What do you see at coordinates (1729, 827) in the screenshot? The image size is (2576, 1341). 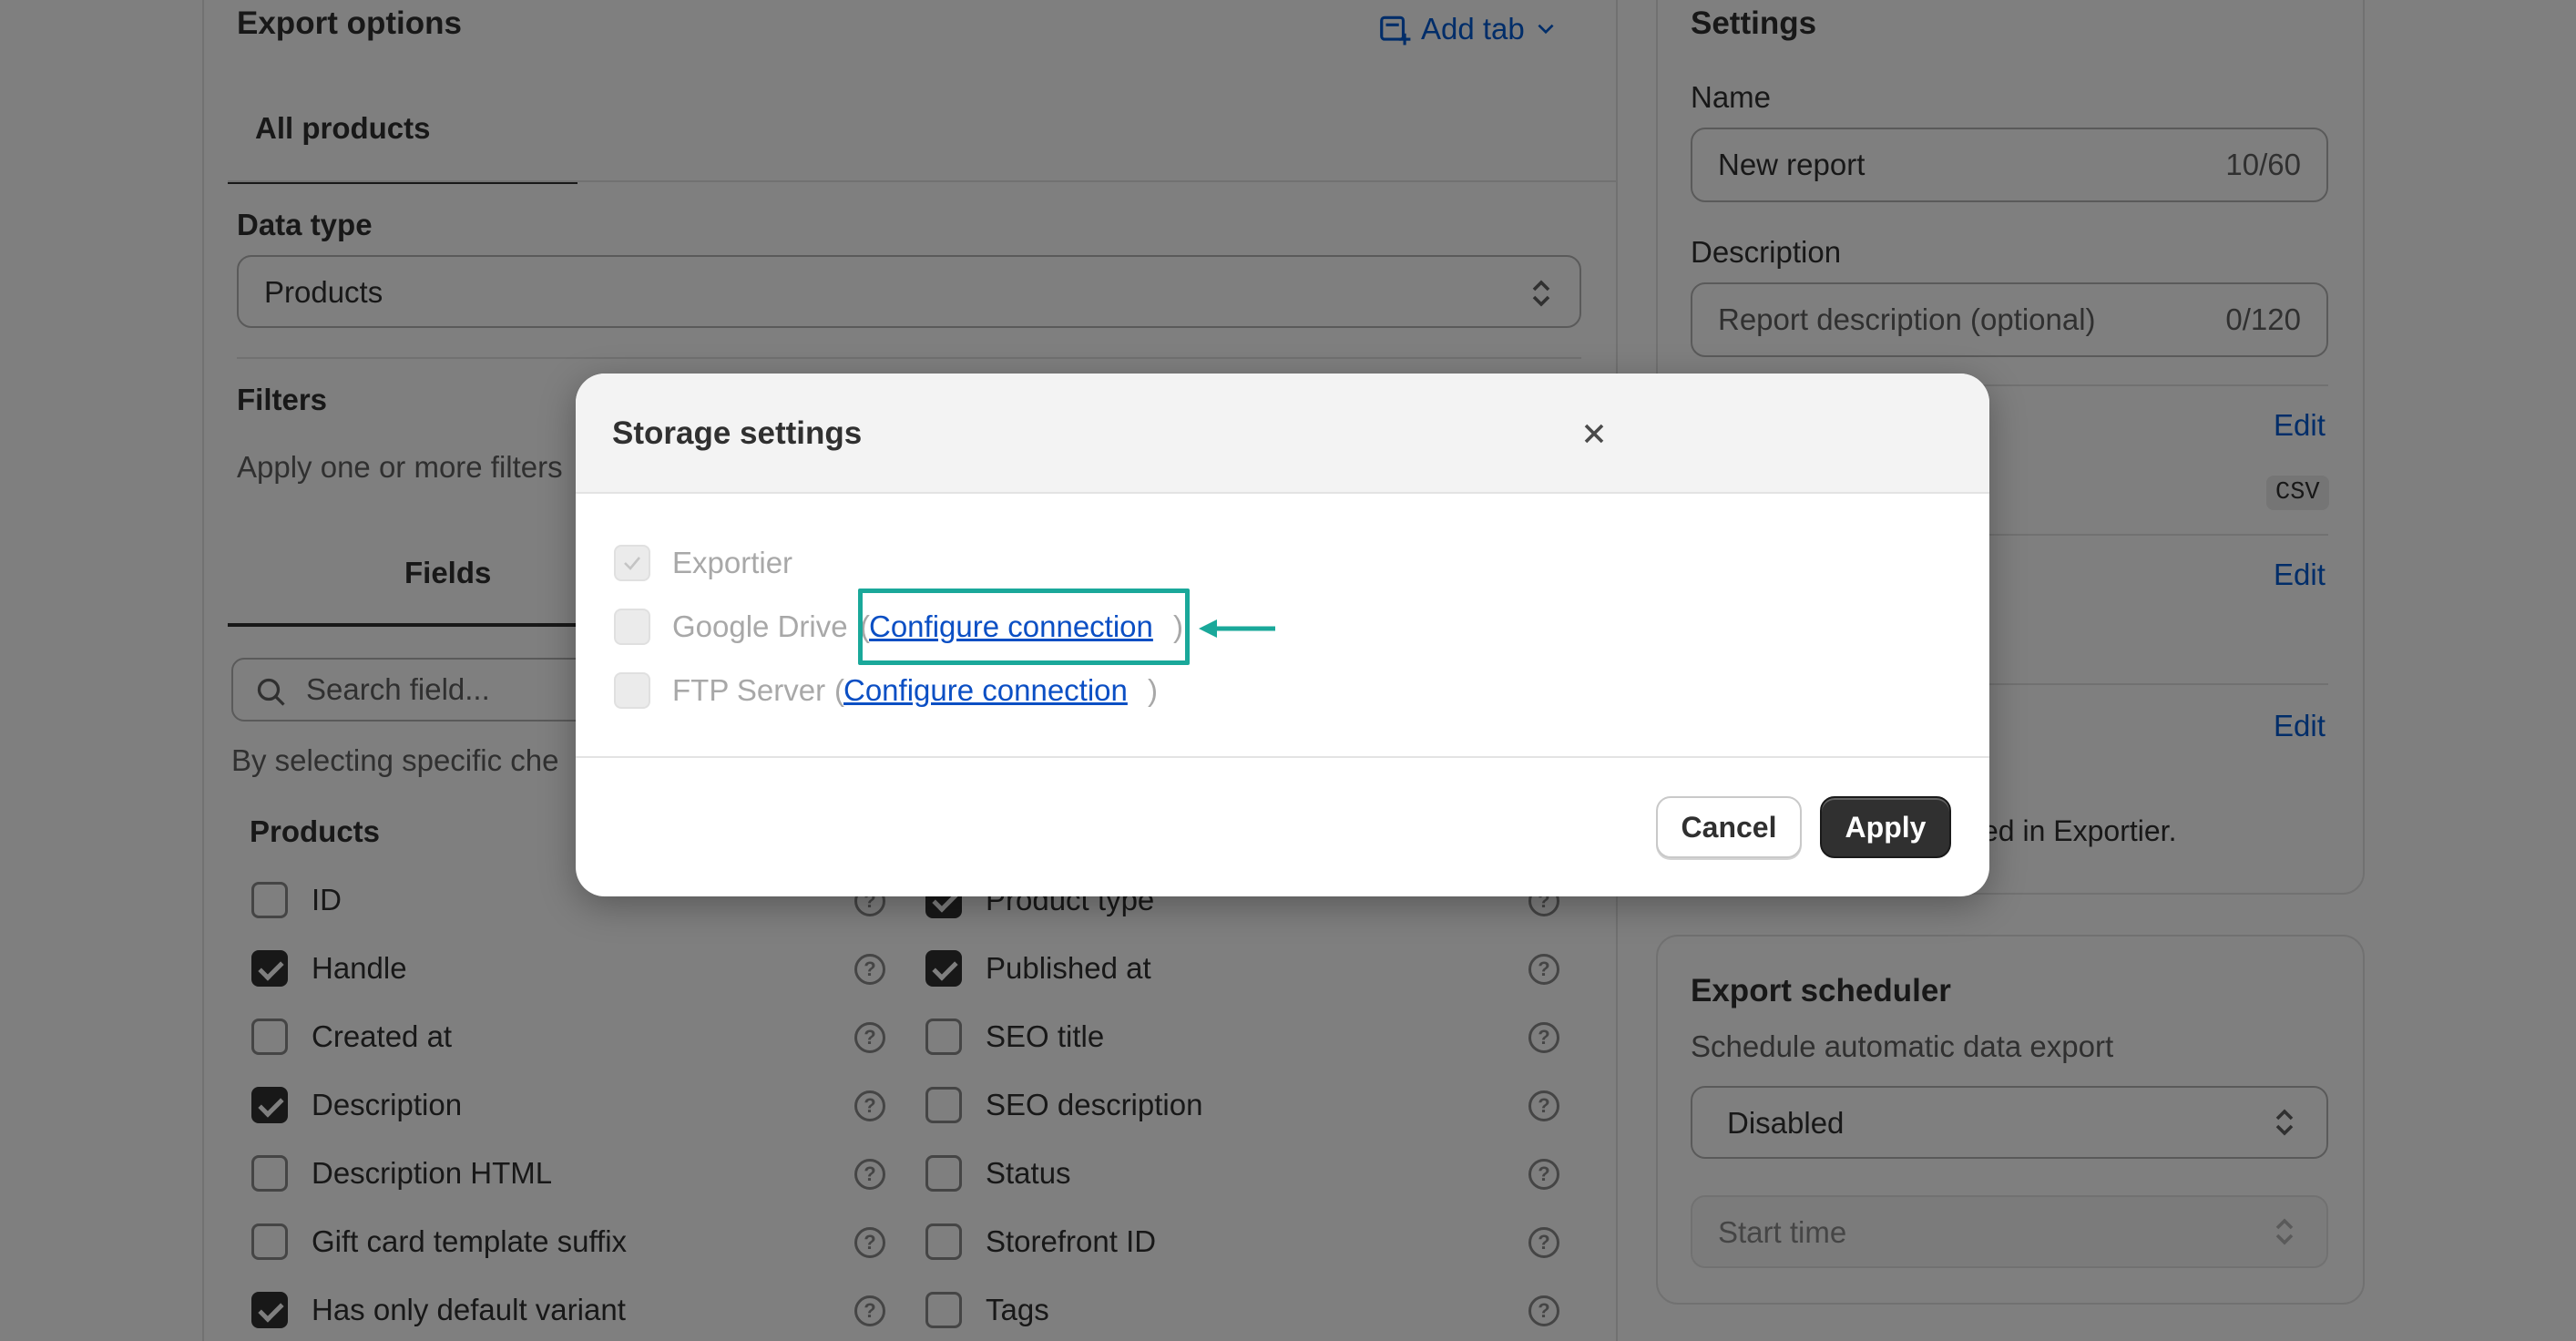 I see `cancel-button: Cancel` at bounding box center [1729, 827].